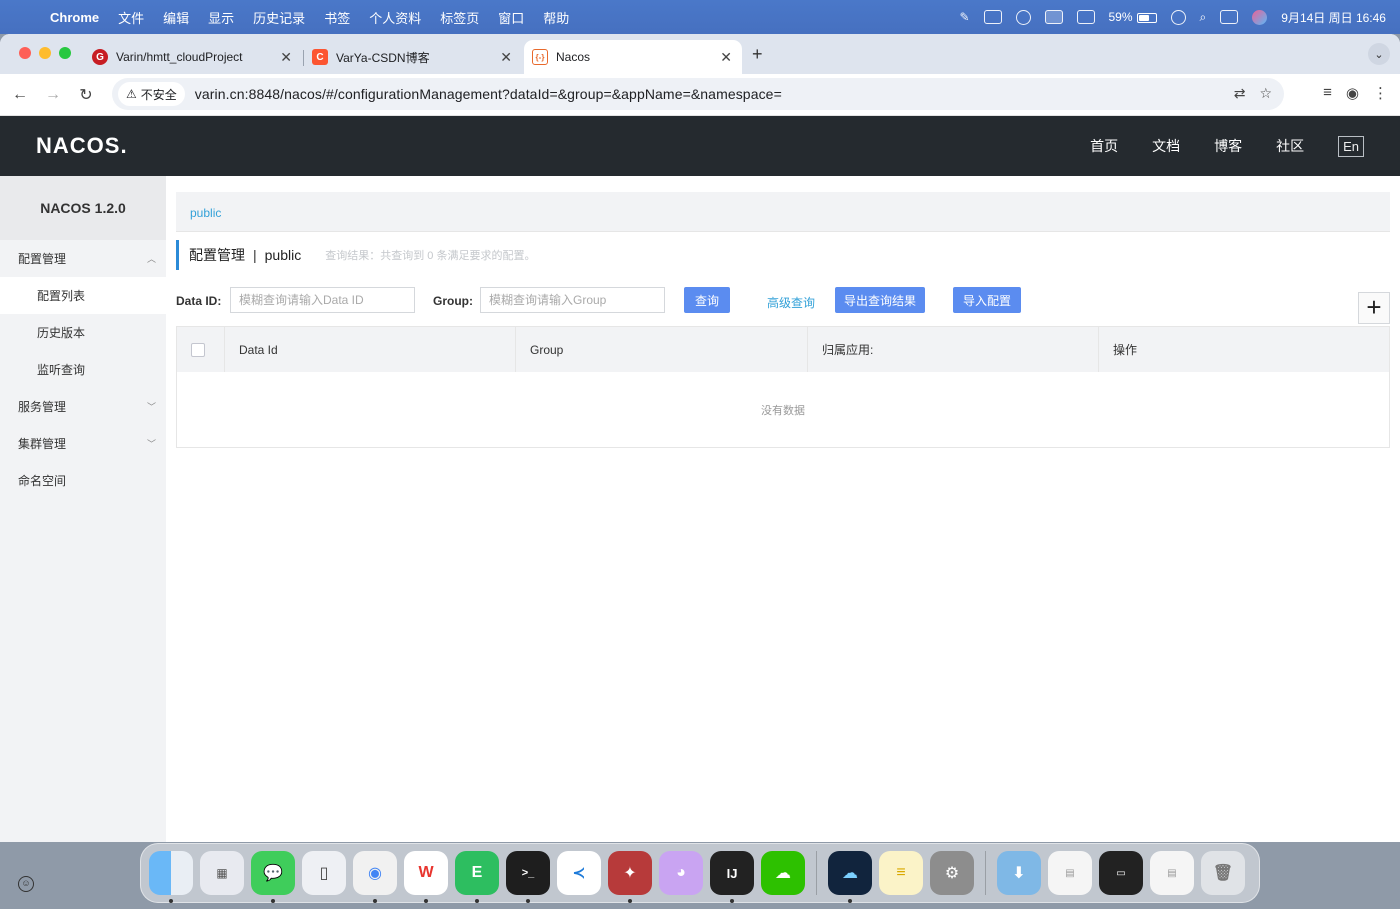 This screenshot has width=1400, height=909. I want to click on spotlight-search-icon: ⌕, so click(1203, 17).